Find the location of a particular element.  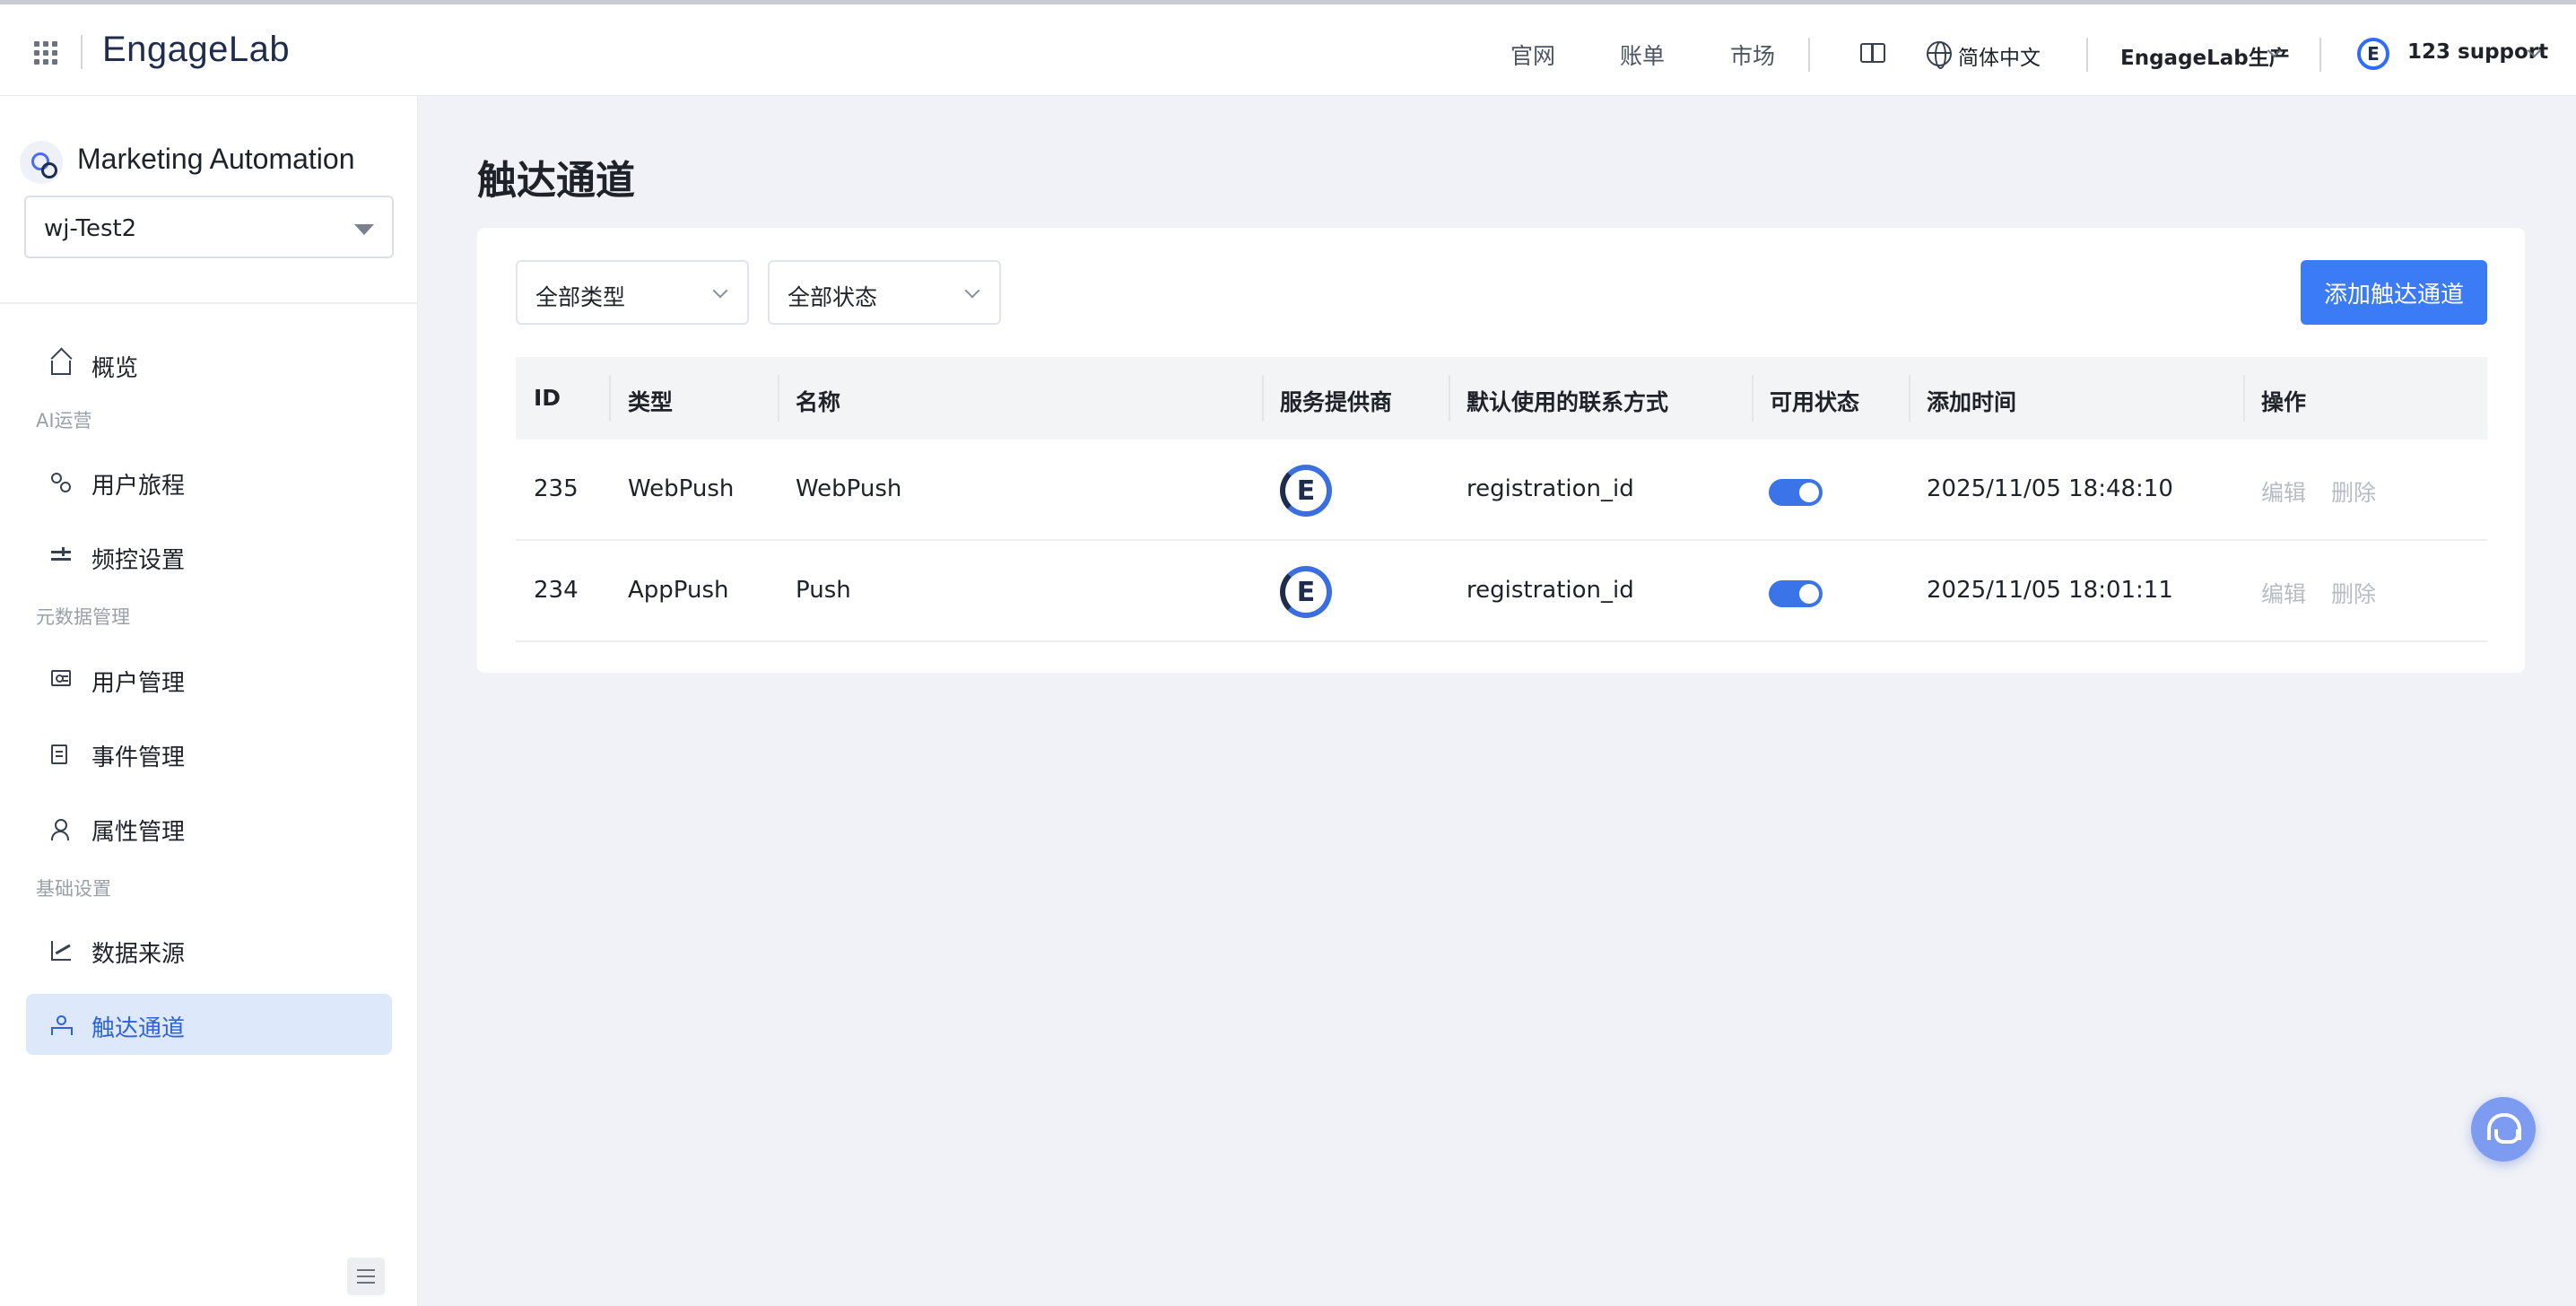

table-header: ID 类型 名称 服务提供商 默认使用的联系方式 可用状态 添加时间 操作 is located at coordinates (1501, 398).